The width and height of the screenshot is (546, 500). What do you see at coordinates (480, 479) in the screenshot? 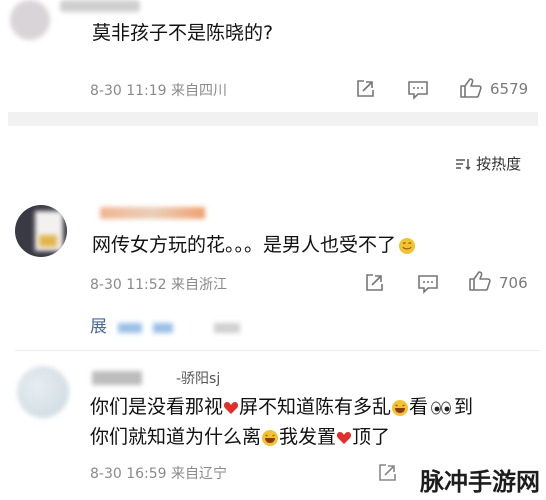
I see `watermark: 脉冲手游网` at bounding box center [480, 479].